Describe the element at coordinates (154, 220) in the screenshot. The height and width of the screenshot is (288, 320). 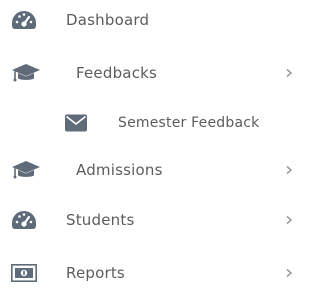
I see `sidebar-item-students: Students` at that location.